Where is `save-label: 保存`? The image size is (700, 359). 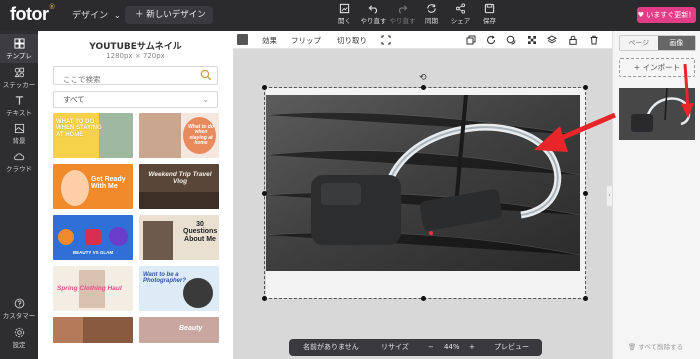
save-label: 保存 is located at coordinates (489, 21).